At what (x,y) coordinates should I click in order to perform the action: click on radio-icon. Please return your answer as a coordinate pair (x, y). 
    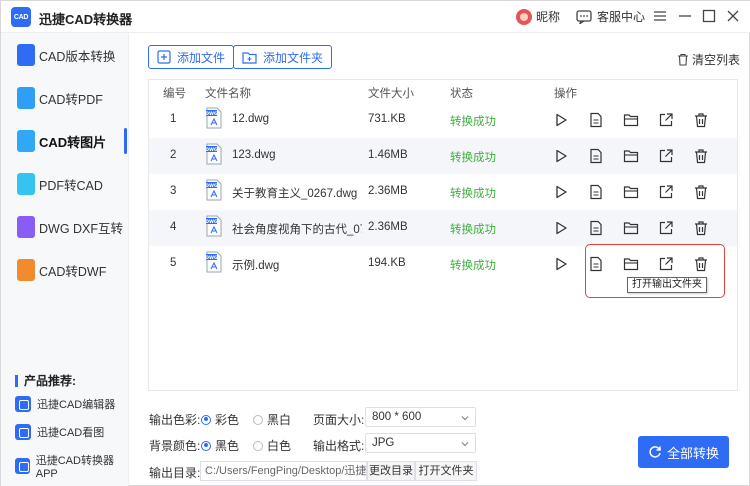
    Looking at the image, I should click on (258, 419).